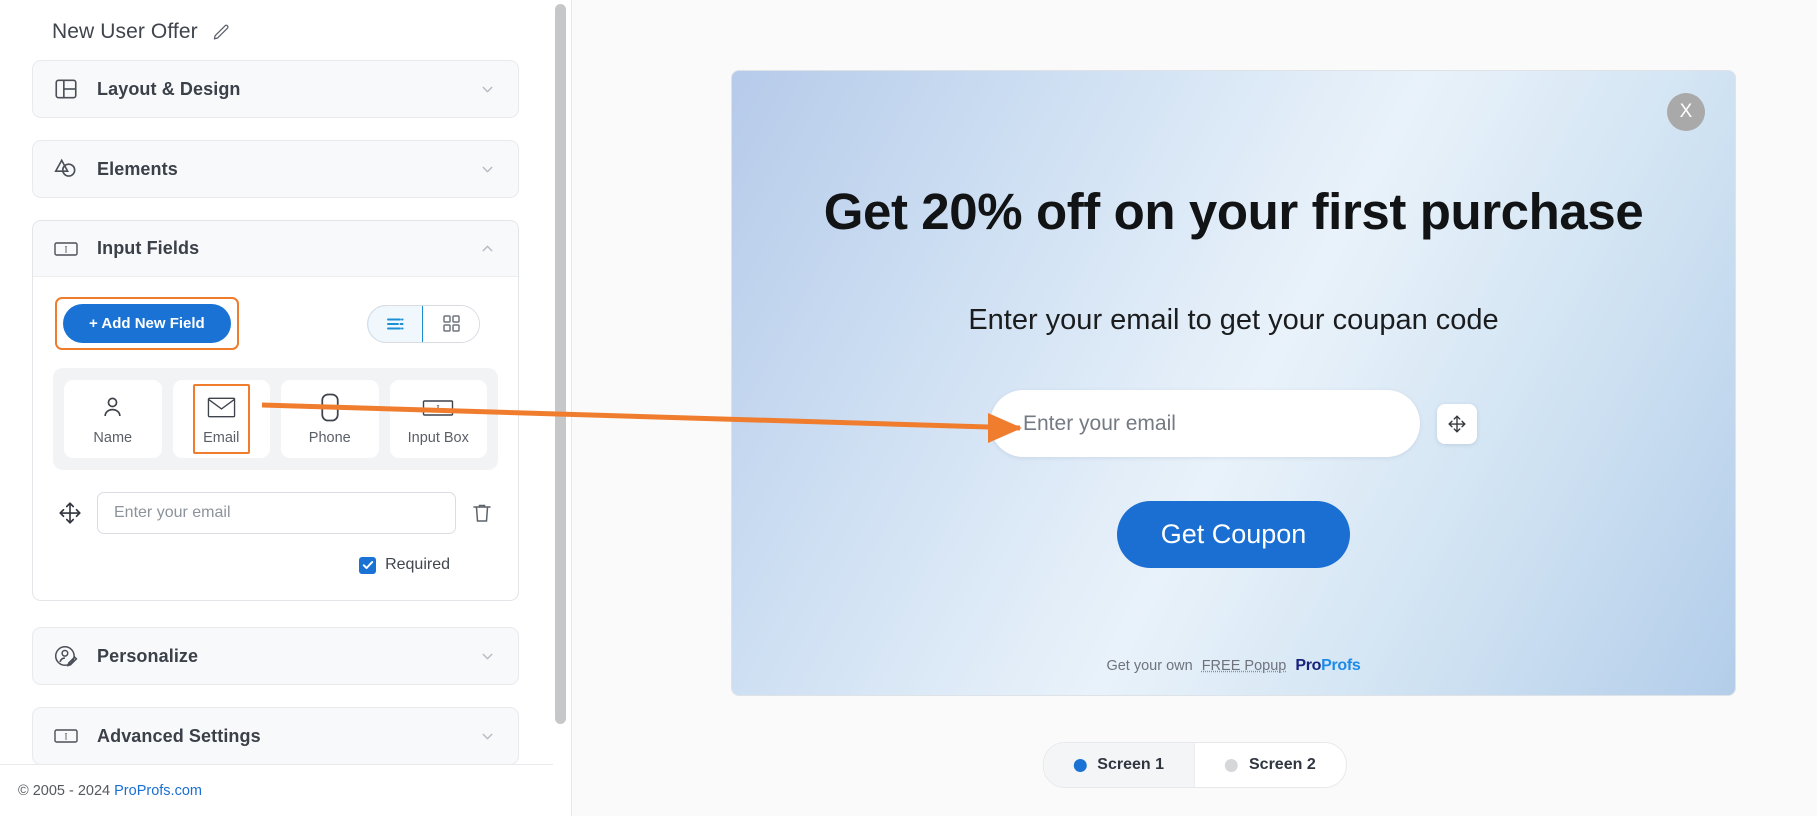 The width and height of the screenshot is (1817, 816). I want to click on popup-email-row, so click(1233, 423).